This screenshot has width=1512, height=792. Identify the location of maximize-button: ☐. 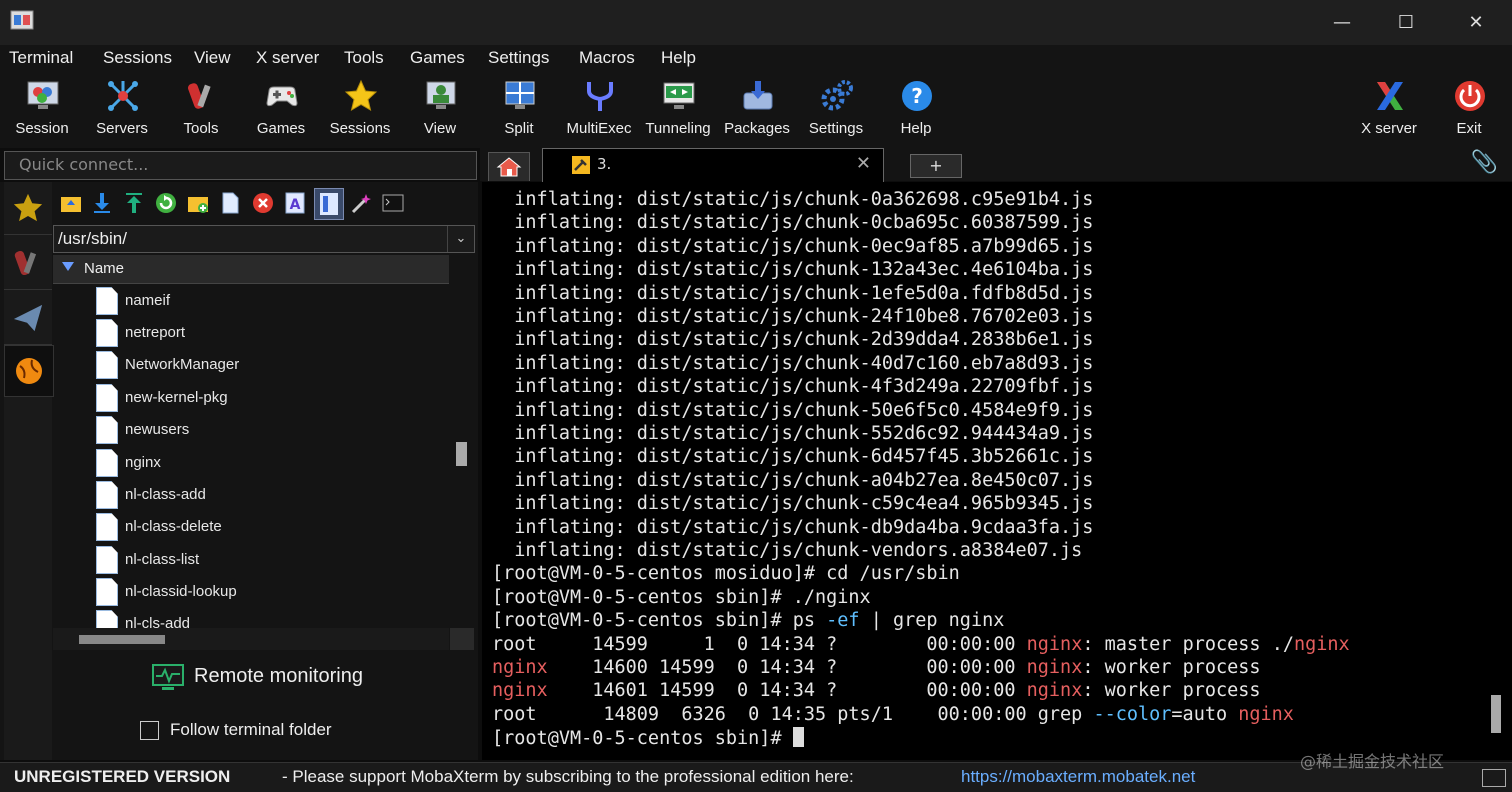
(1406, 22).